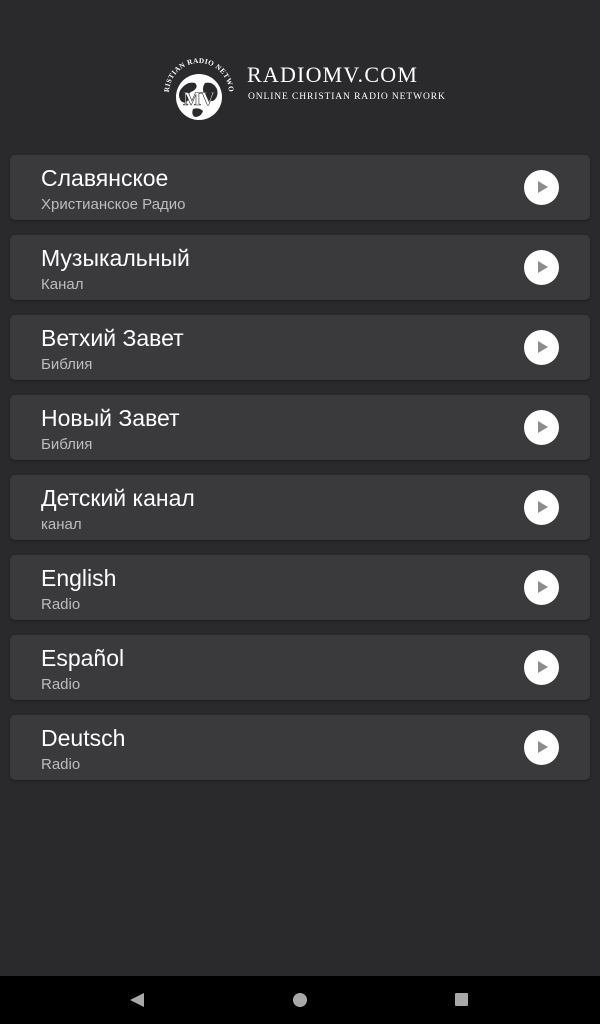 This screenshot has height=1024, width=600. Describe the element at coordinates (300, 347) in the screenshot. I see `channel-card-old-testament: Ветхий Завет Библия` at that location.